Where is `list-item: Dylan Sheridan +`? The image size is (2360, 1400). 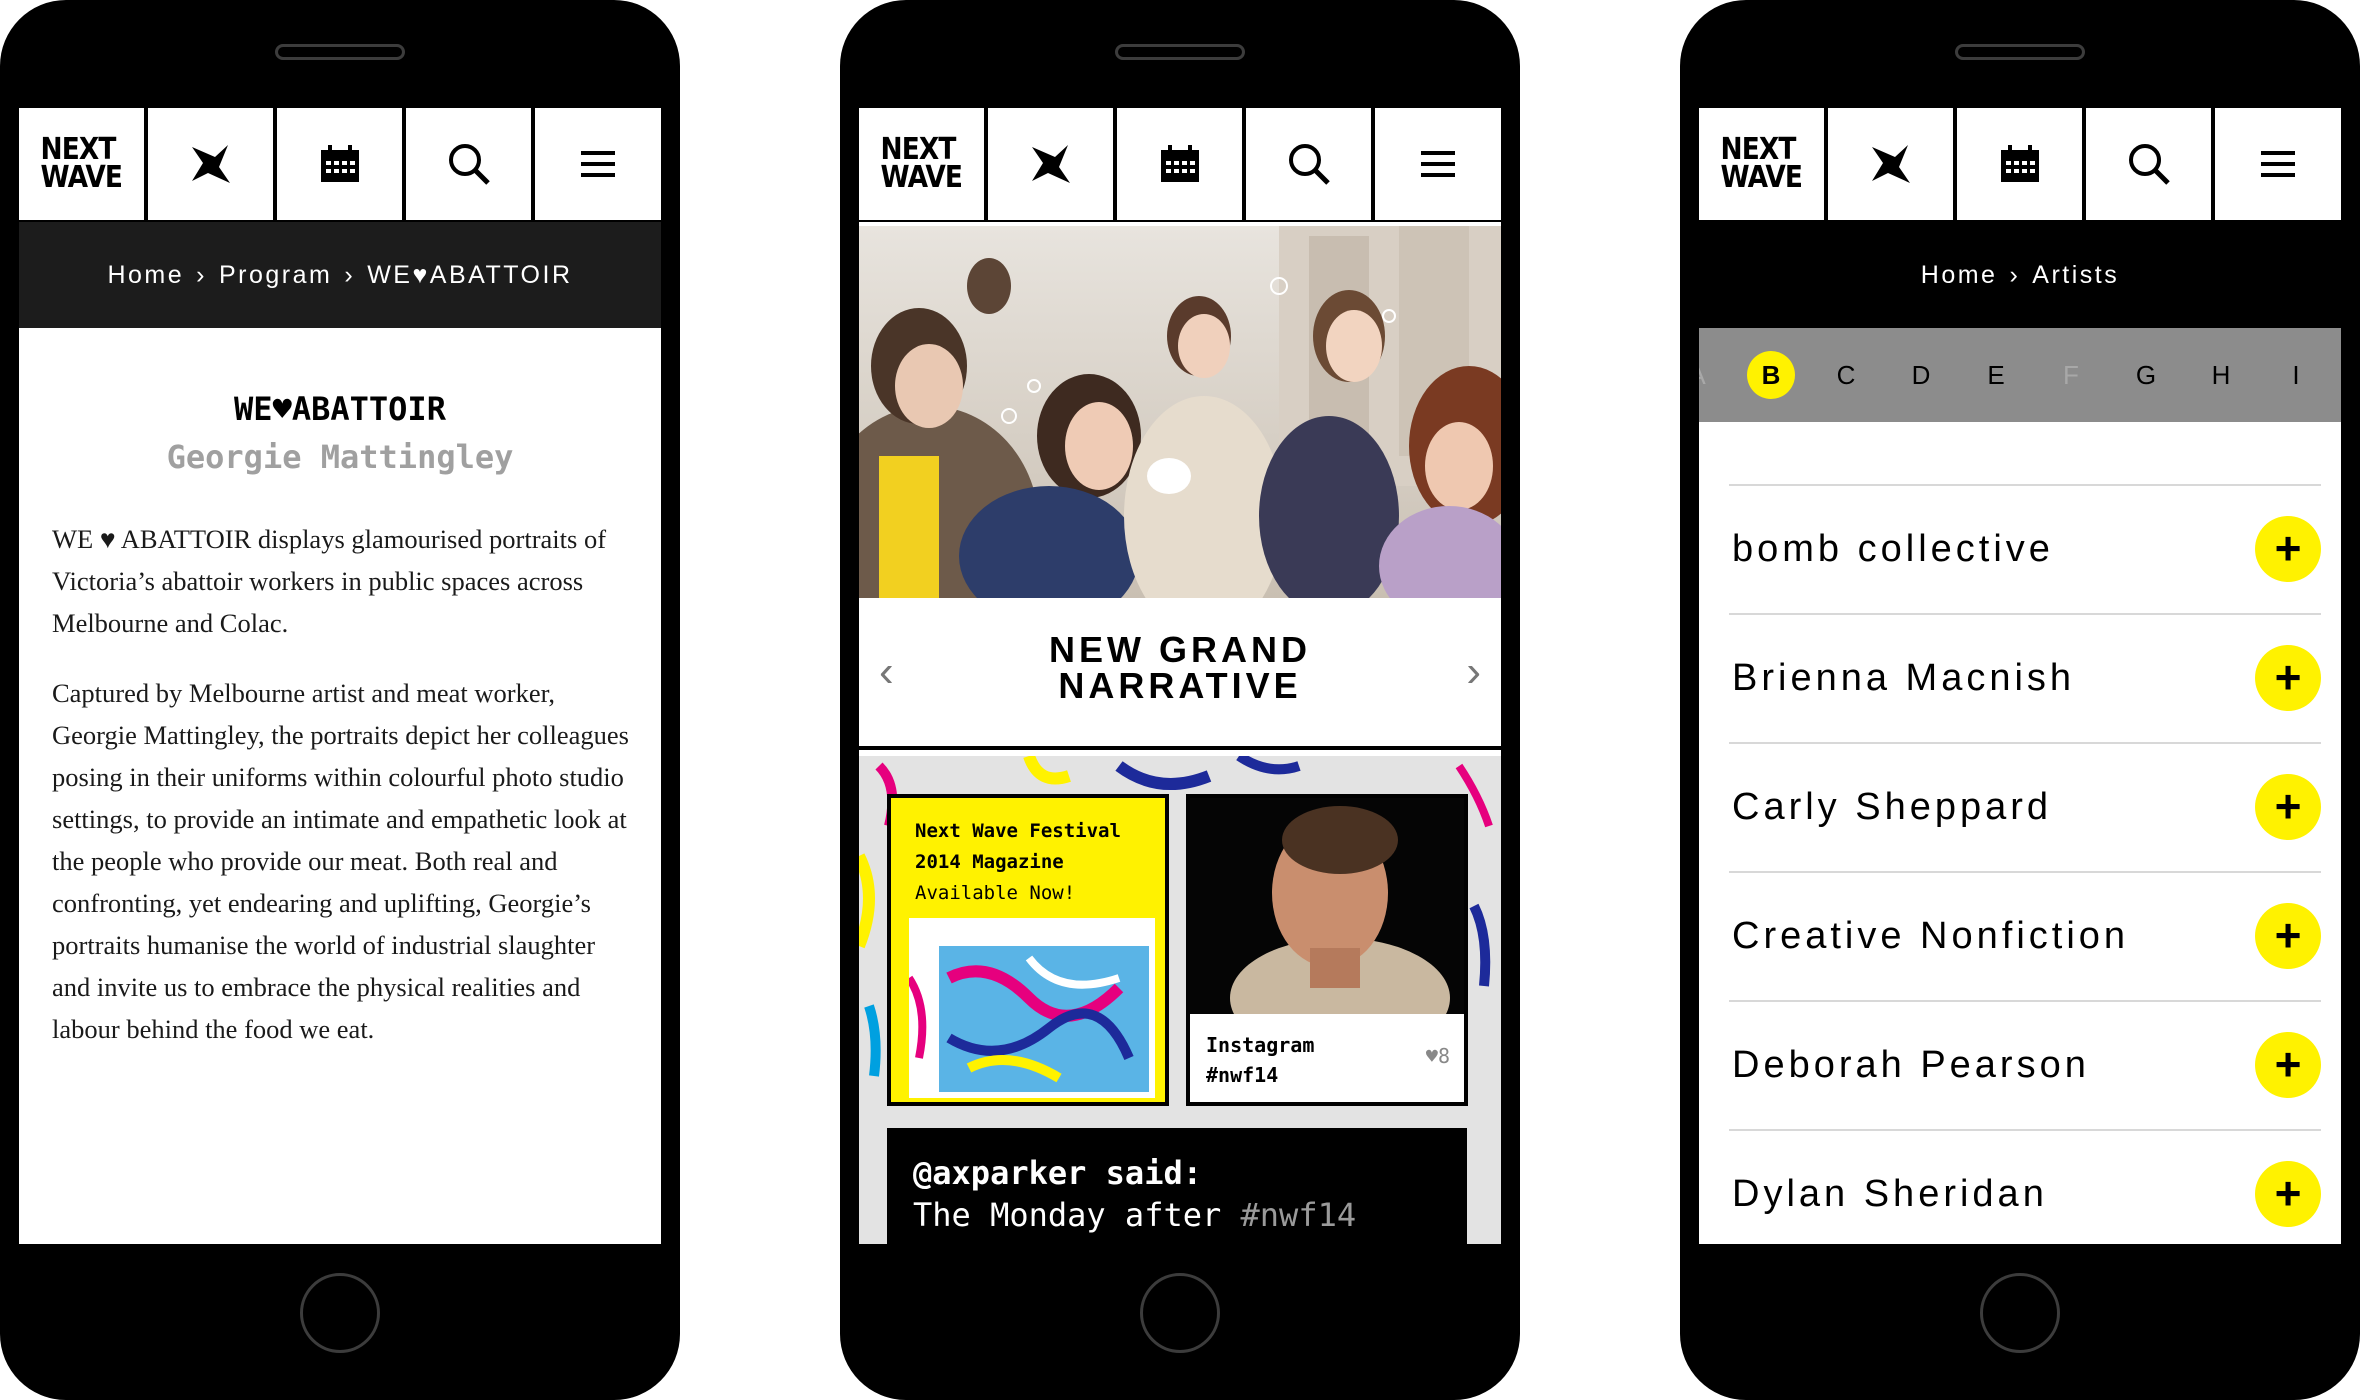
list-item: Dylan Sheridan + is located at coordinates (2025, 1187).